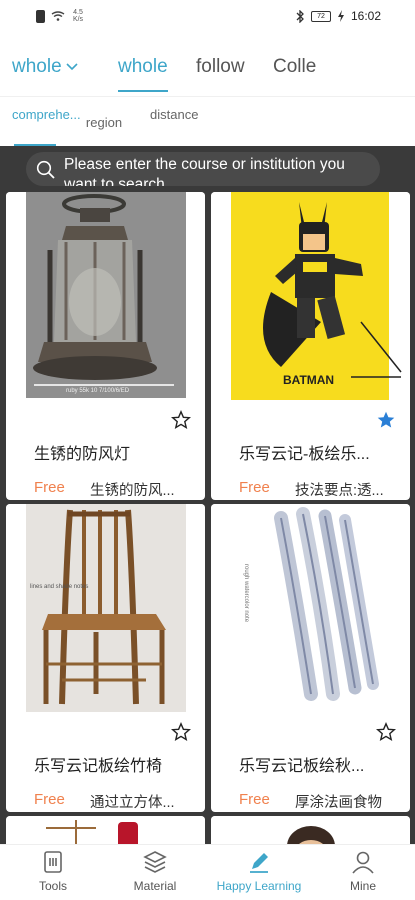 This screenshot has width=415, height=900. What do you see at coordinates (174, 114) in the screenshot?
I see `subtab-distance: distance` at bounding box center [174, 114].